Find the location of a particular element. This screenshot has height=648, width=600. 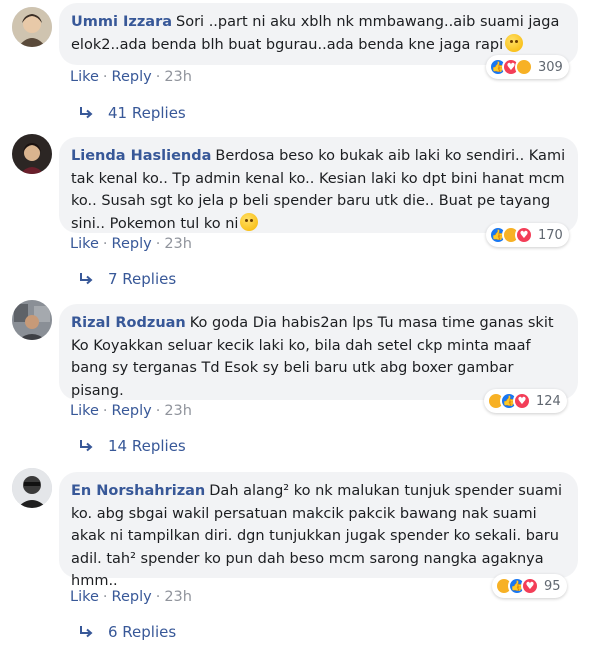

view-replies-link: 6 Replies is located at coordinates (127, 632).